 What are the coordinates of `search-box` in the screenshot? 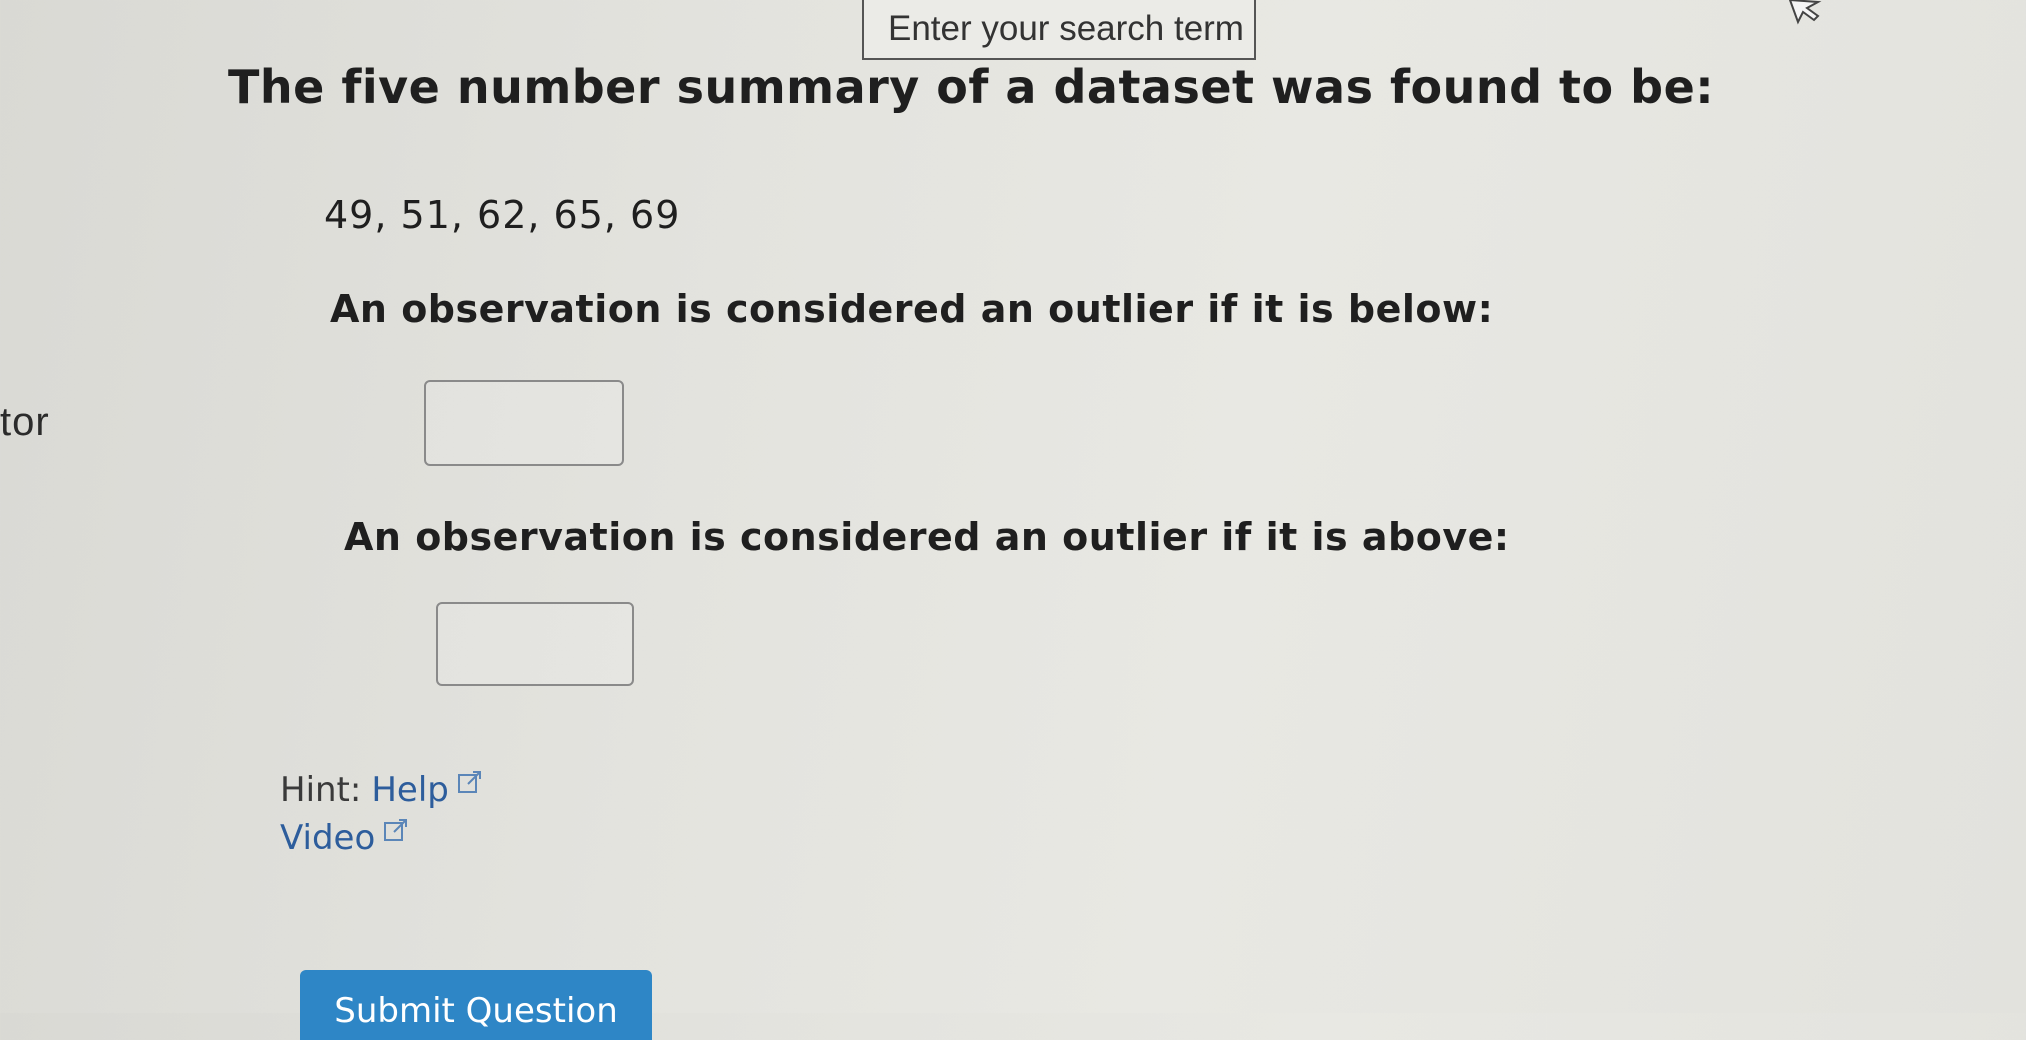 It's located at (1059, 30).